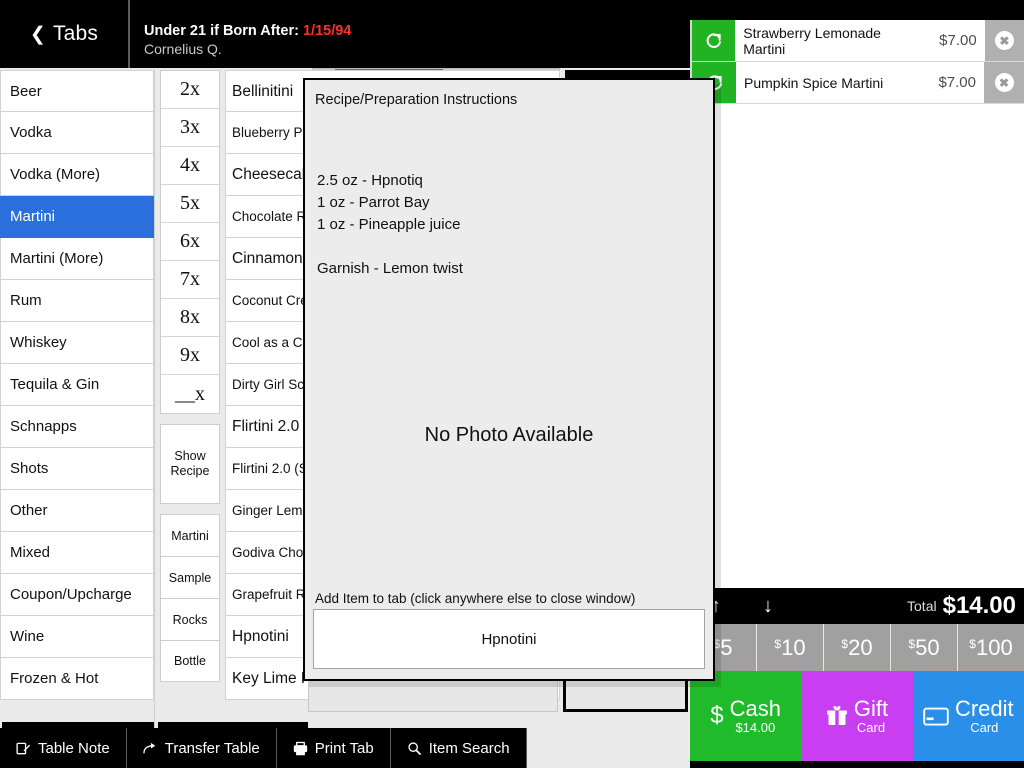 The image size is (1024, 768). What do you see at coordinates (190, 318) in the screenshot?
I see `multiplier-button-8x: 8x` at bounding box center [190, 318].